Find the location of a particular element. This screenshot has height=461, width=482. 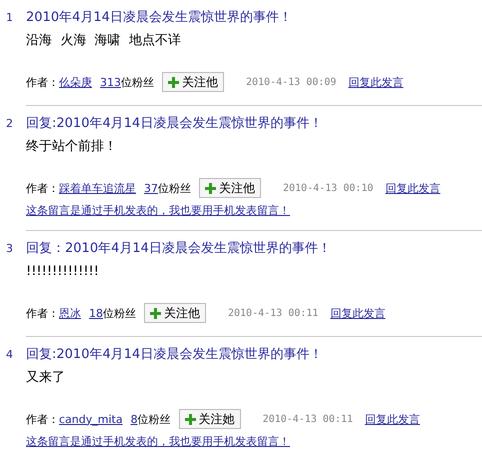

author-link: 仫朵庚 is located at coordinates (75, 82).